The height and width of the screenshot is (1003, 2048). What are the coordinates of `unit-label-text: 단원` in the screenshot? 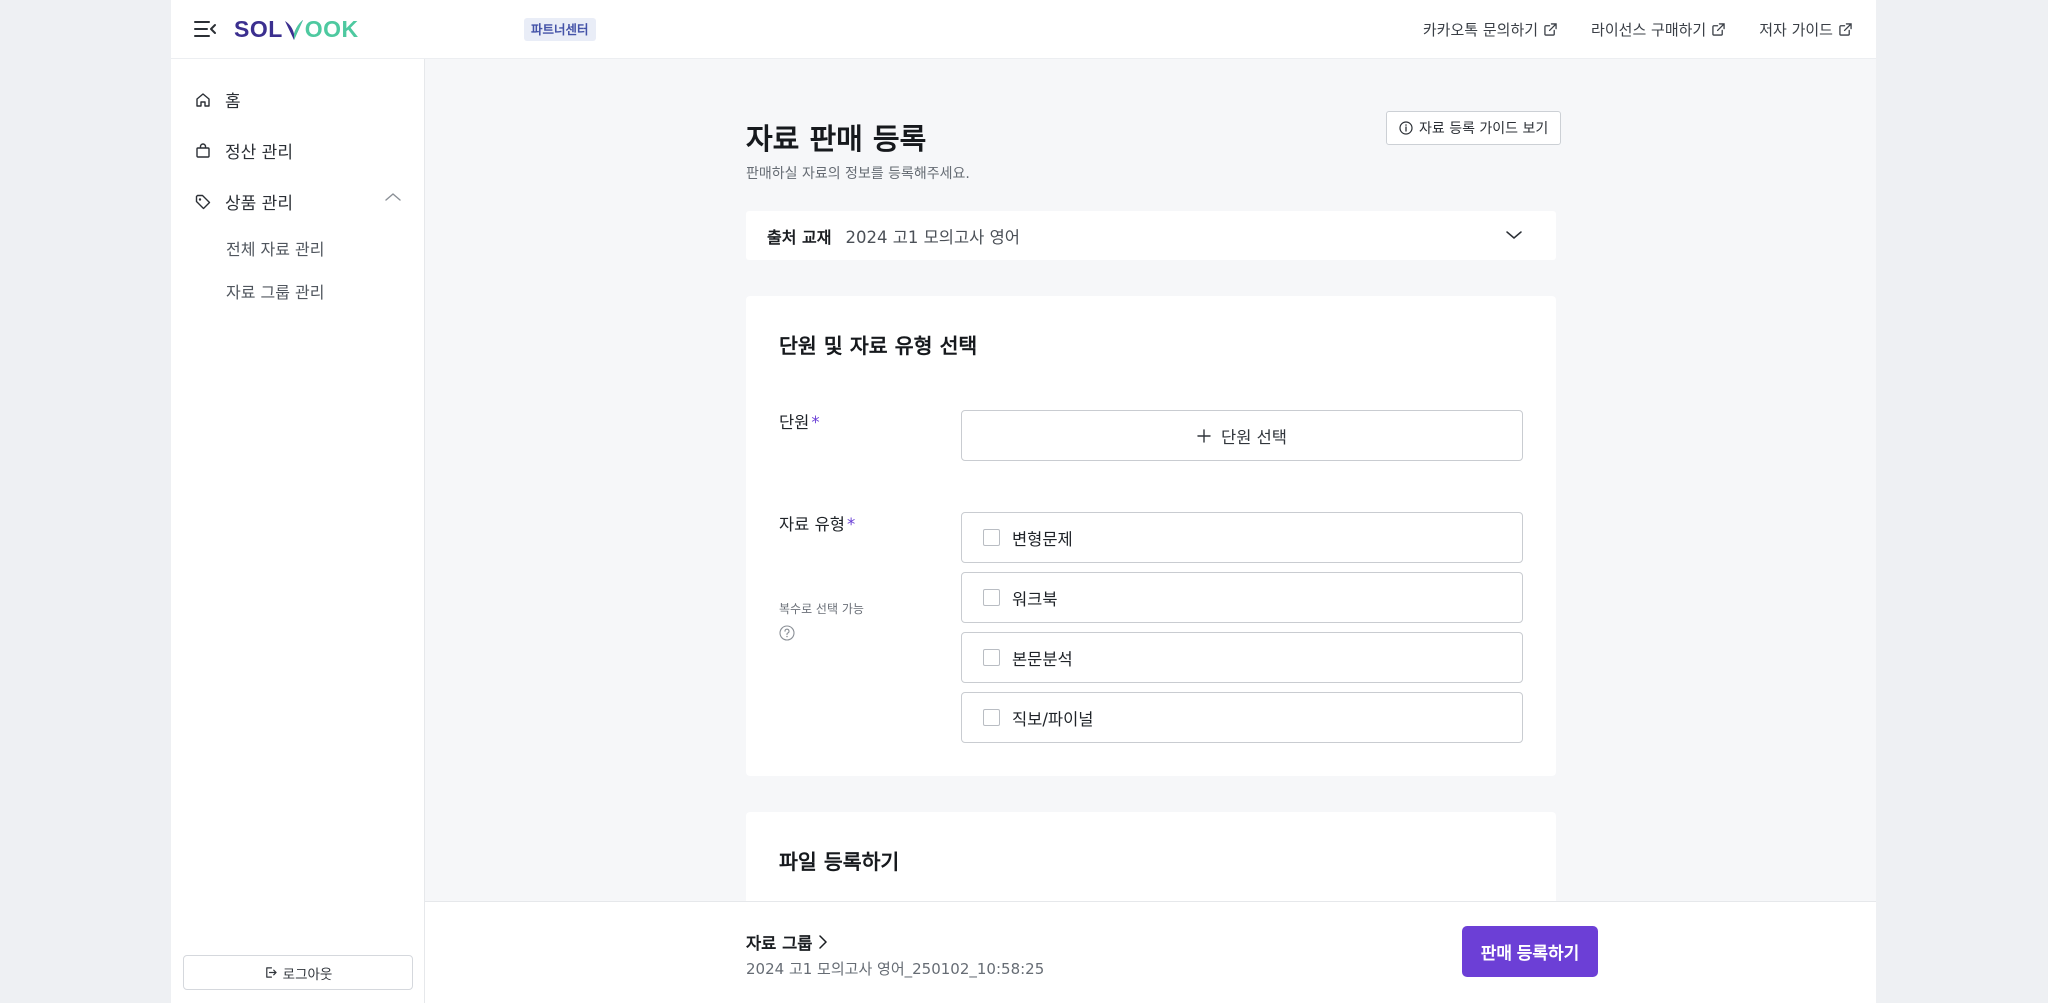 It's located at (794, 422).